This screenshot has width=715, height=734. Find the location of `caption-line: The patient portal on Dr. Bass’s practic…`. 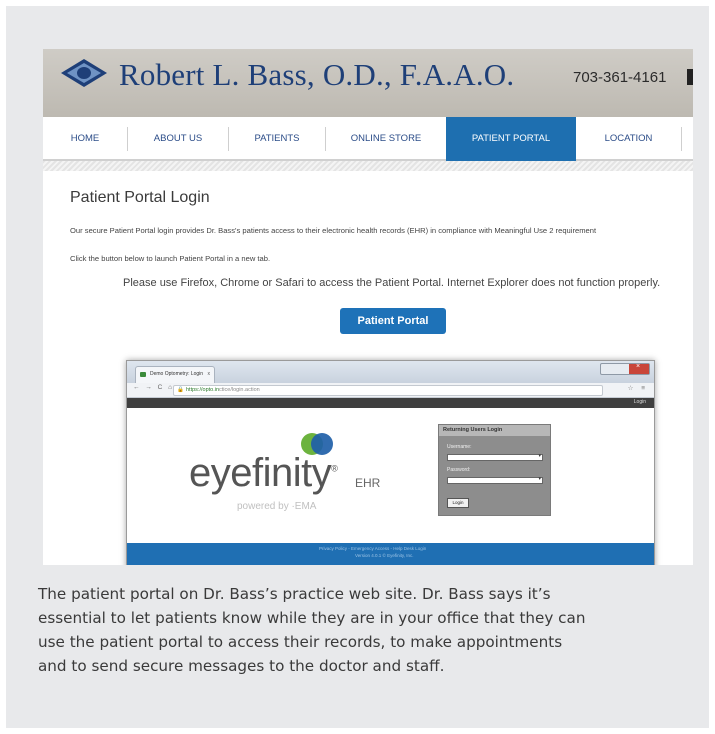

caption-line: The patient portal on Dr. Bass’s practic… is located at coordinates (294, 594).